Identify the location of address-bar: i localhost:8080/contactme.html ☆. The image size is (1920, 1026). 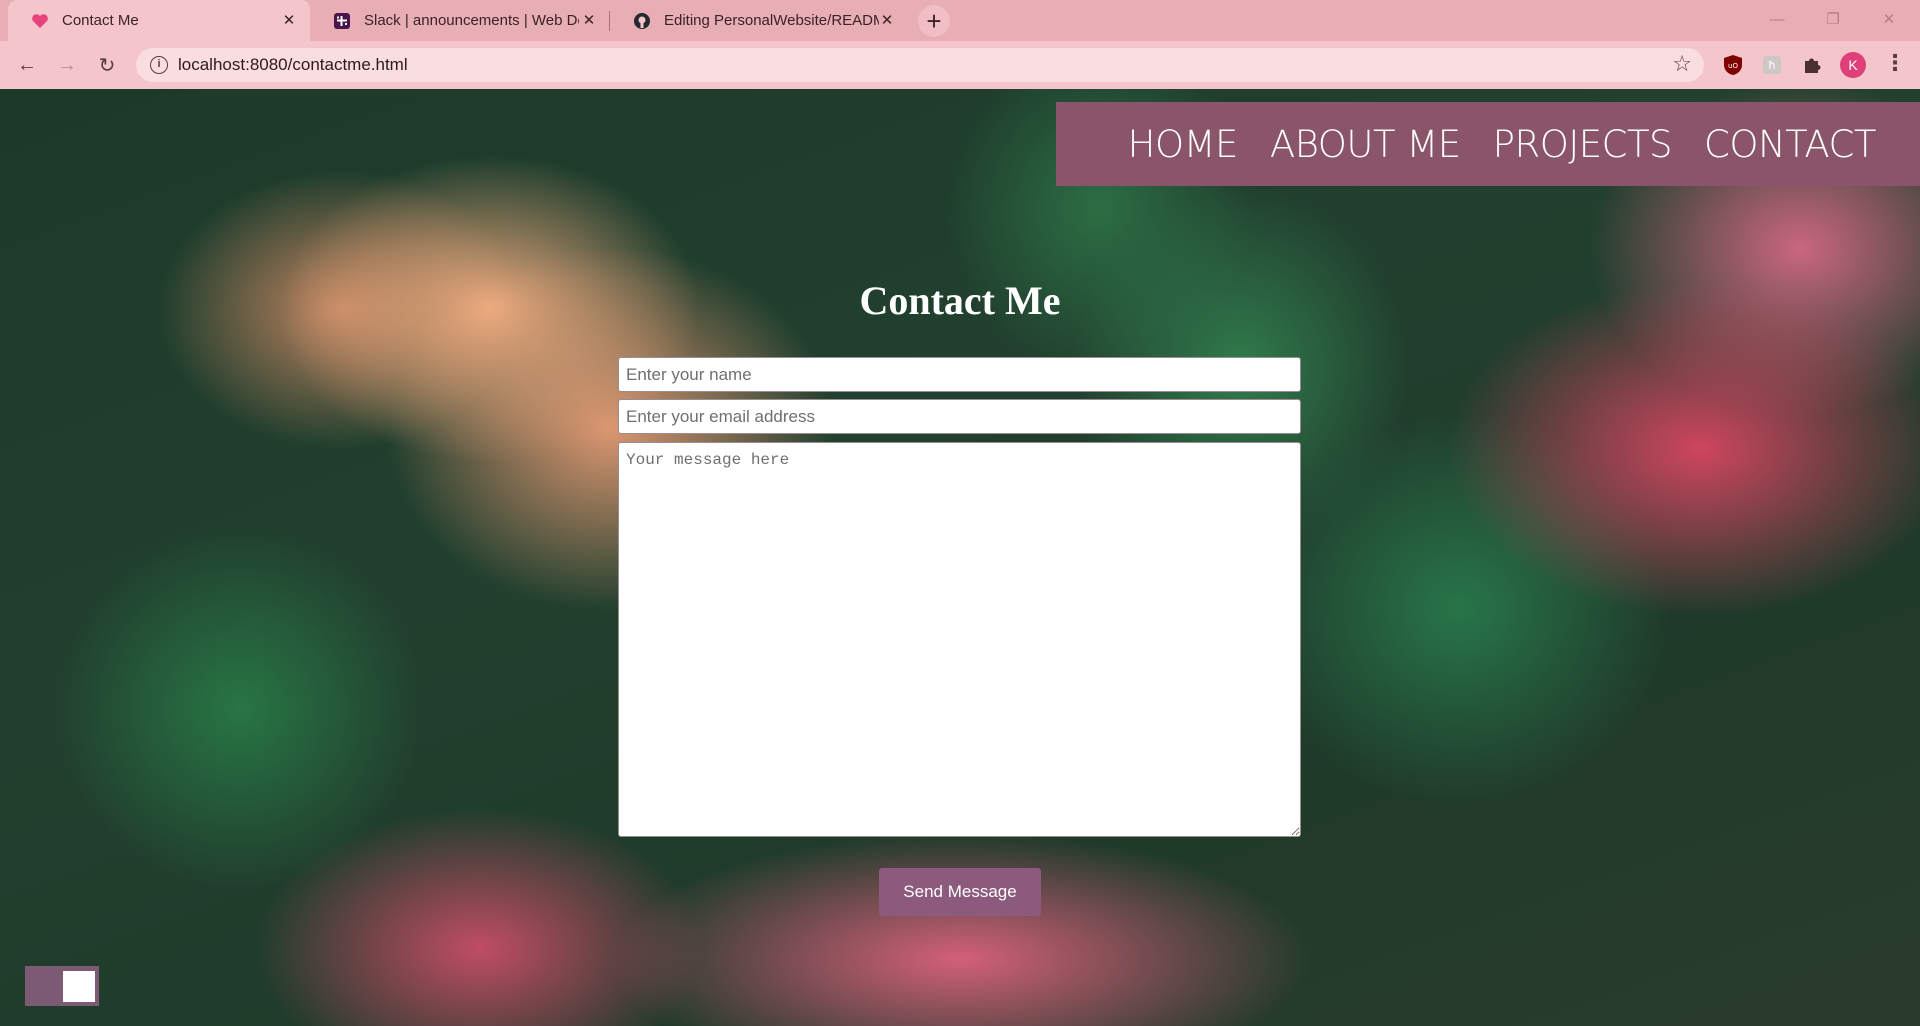
(920, 65).